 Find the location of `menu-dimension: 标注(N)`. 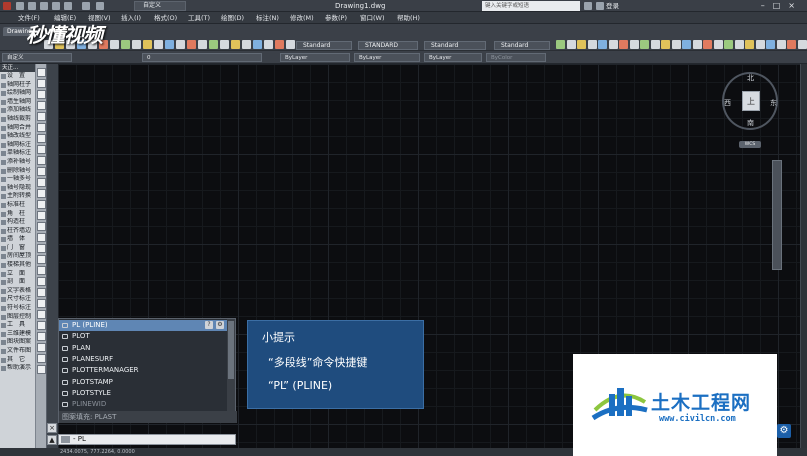

menu-dimension: 标注(N) is located at coordinates (267, 18).